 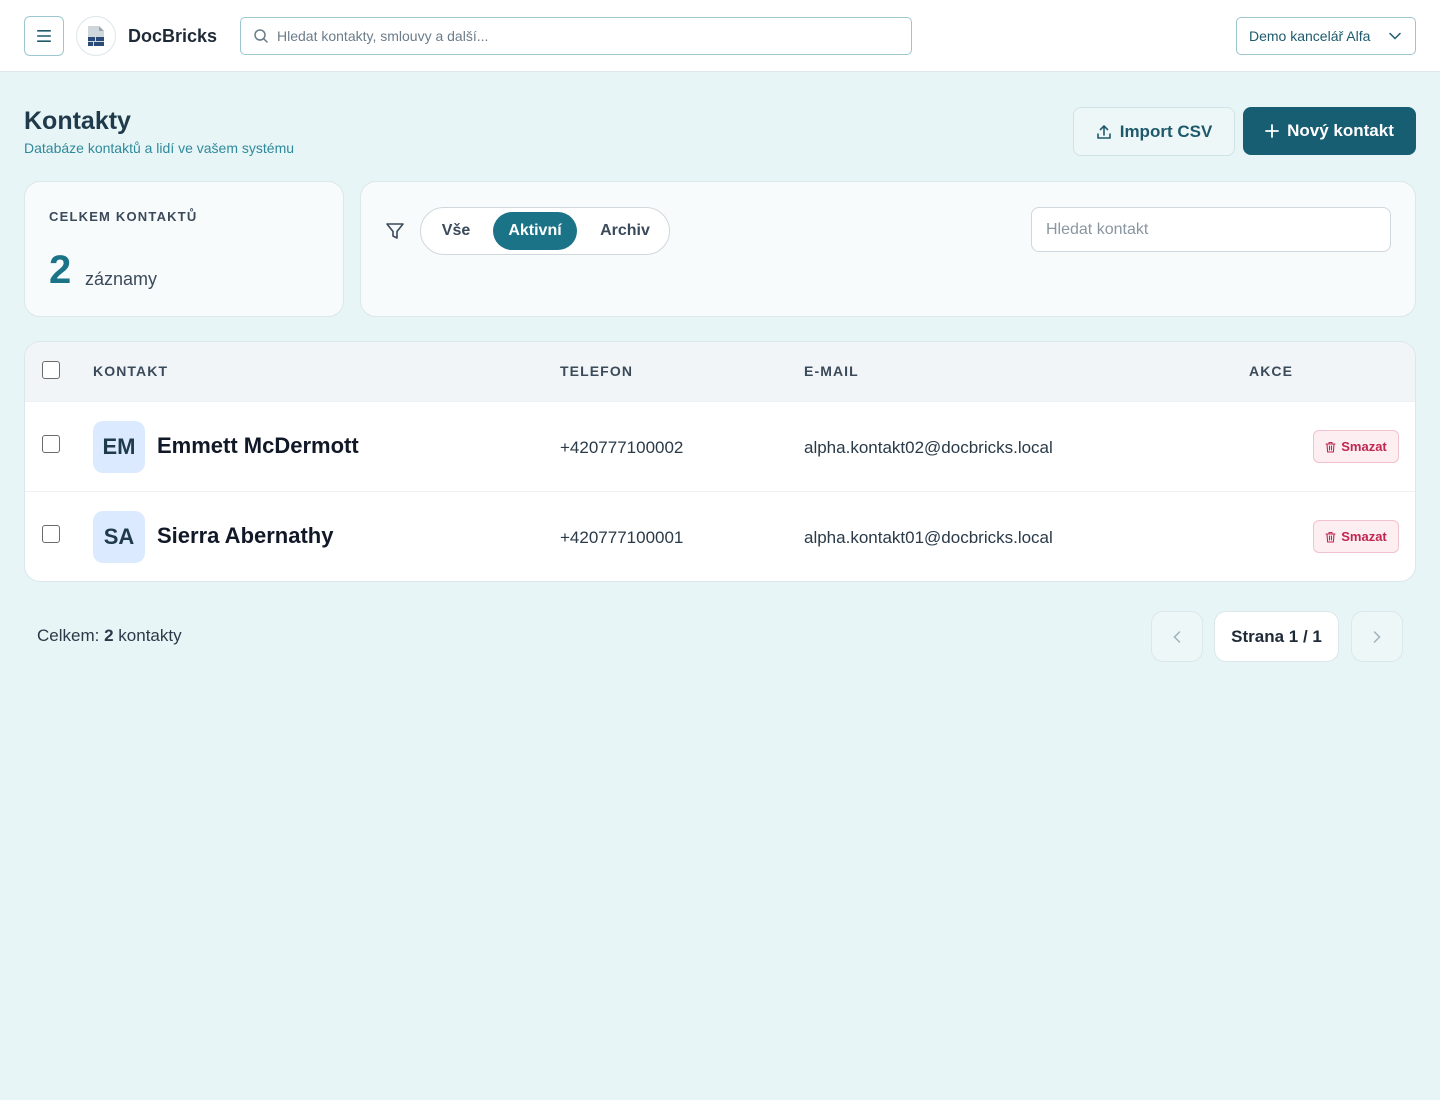 I want to click on import-csv-label: Import CSV, so click(x=1166, y=131).